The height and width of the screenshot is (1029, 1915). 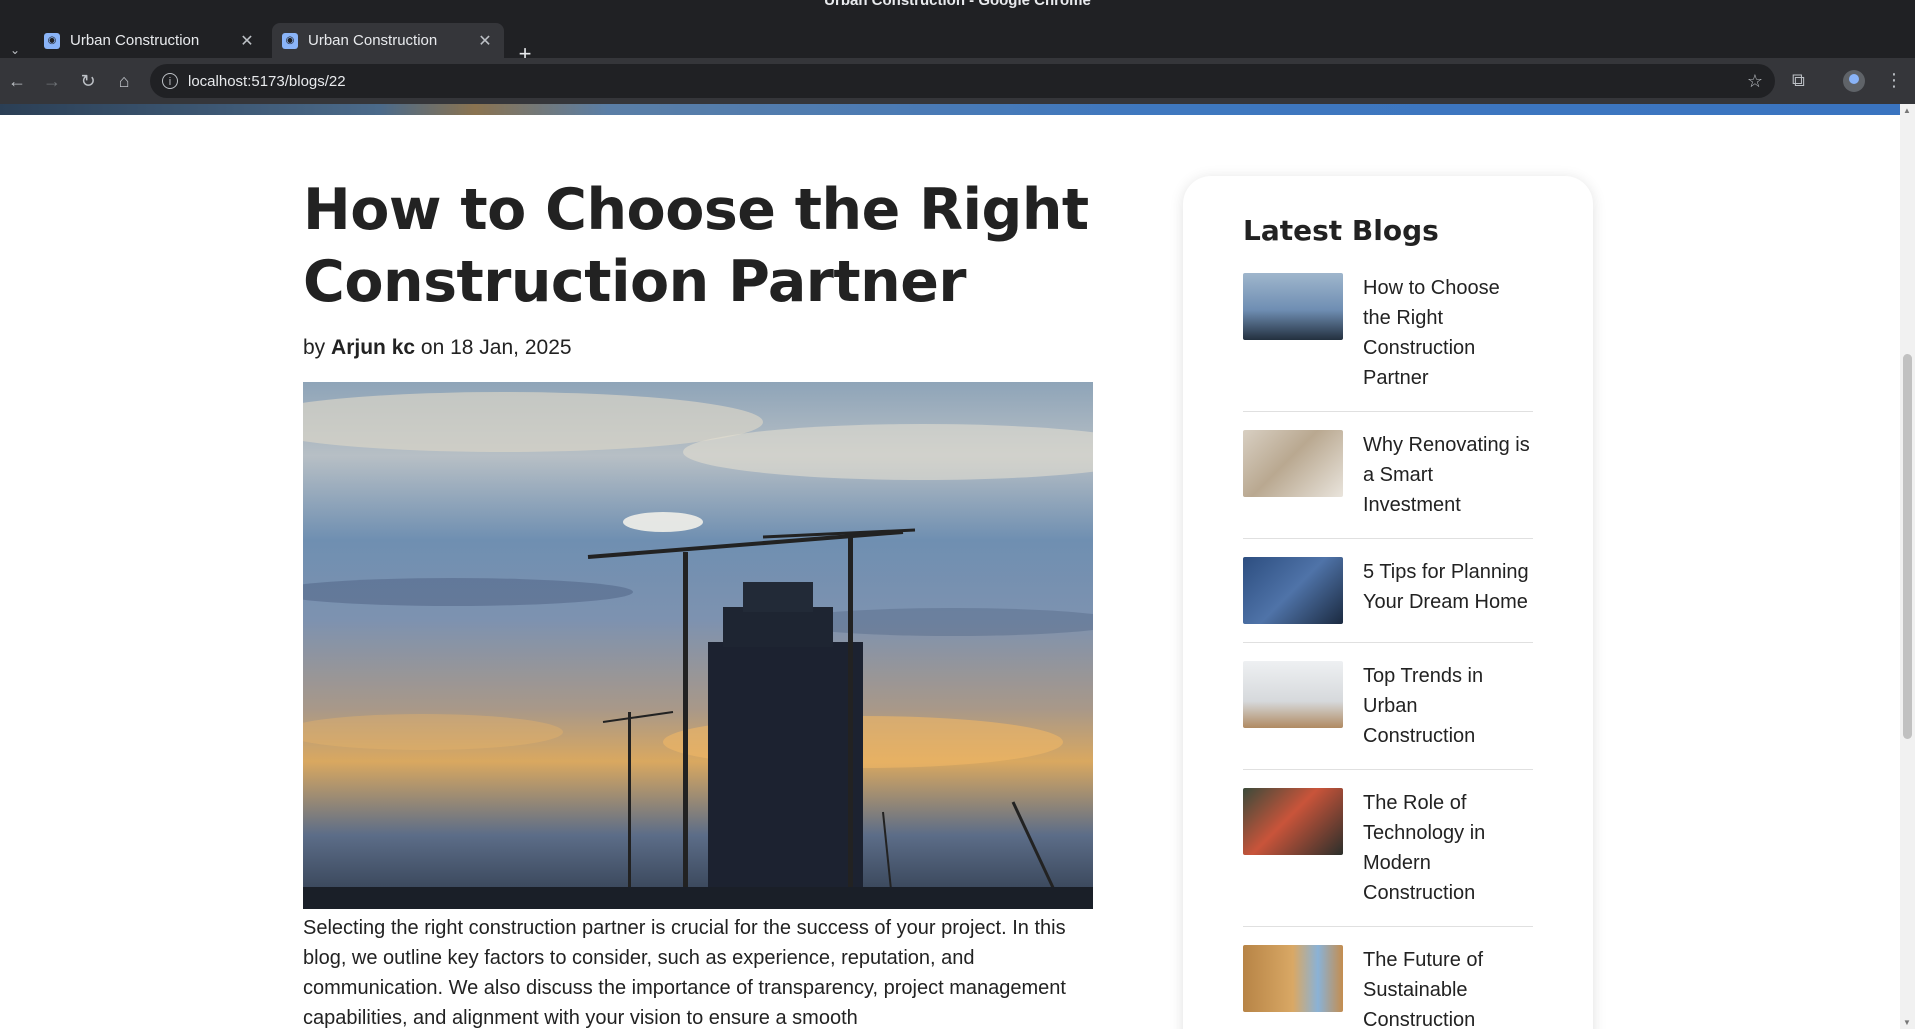 I want to click on latest-blog-item: Top Trends in Urban Construction, so click(x=1388, y=715).